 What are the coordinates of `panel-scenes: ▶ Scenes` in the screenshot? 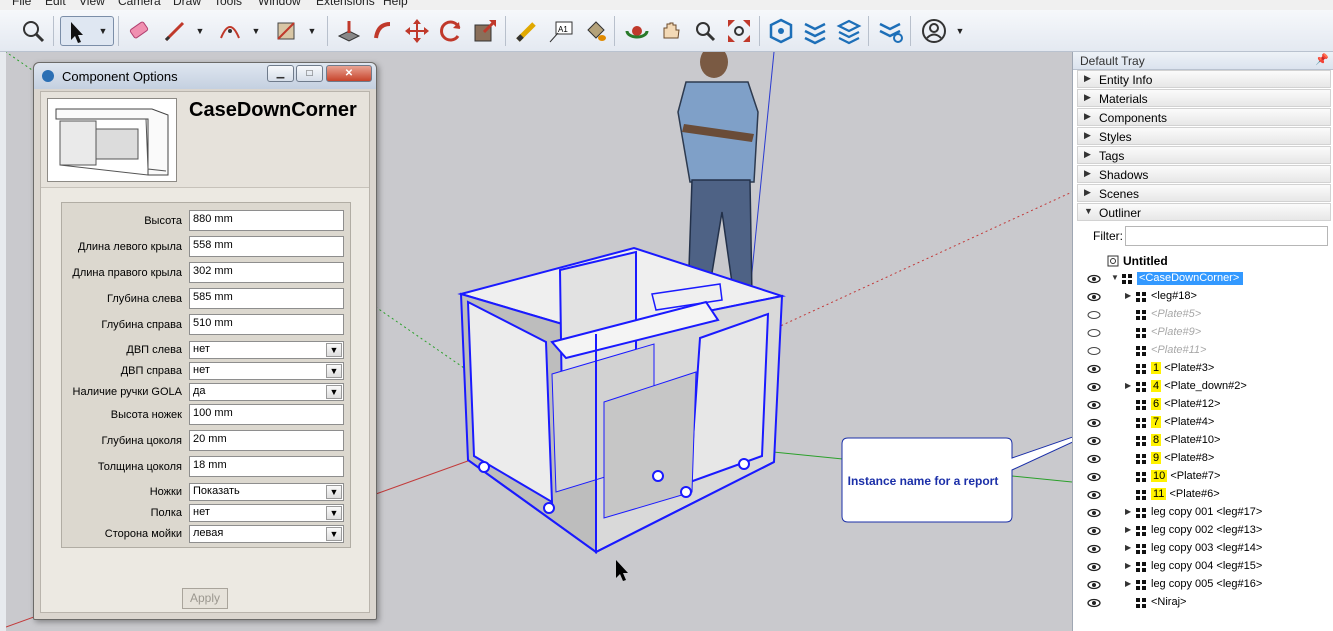 It's located at (1204, 193).